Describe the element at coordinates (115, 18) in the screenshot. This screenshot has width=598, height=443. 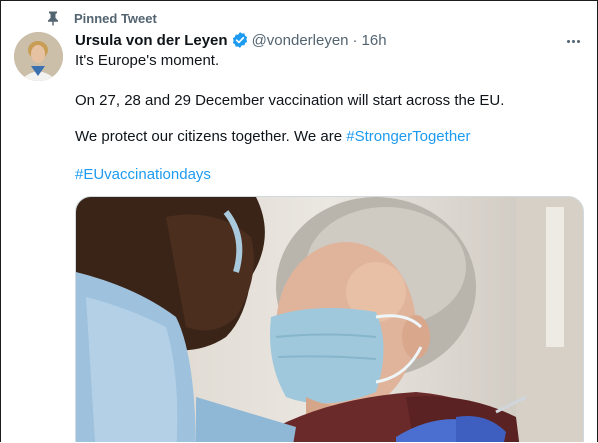
I see `pinned-label: Pinned Tweet` at that location.